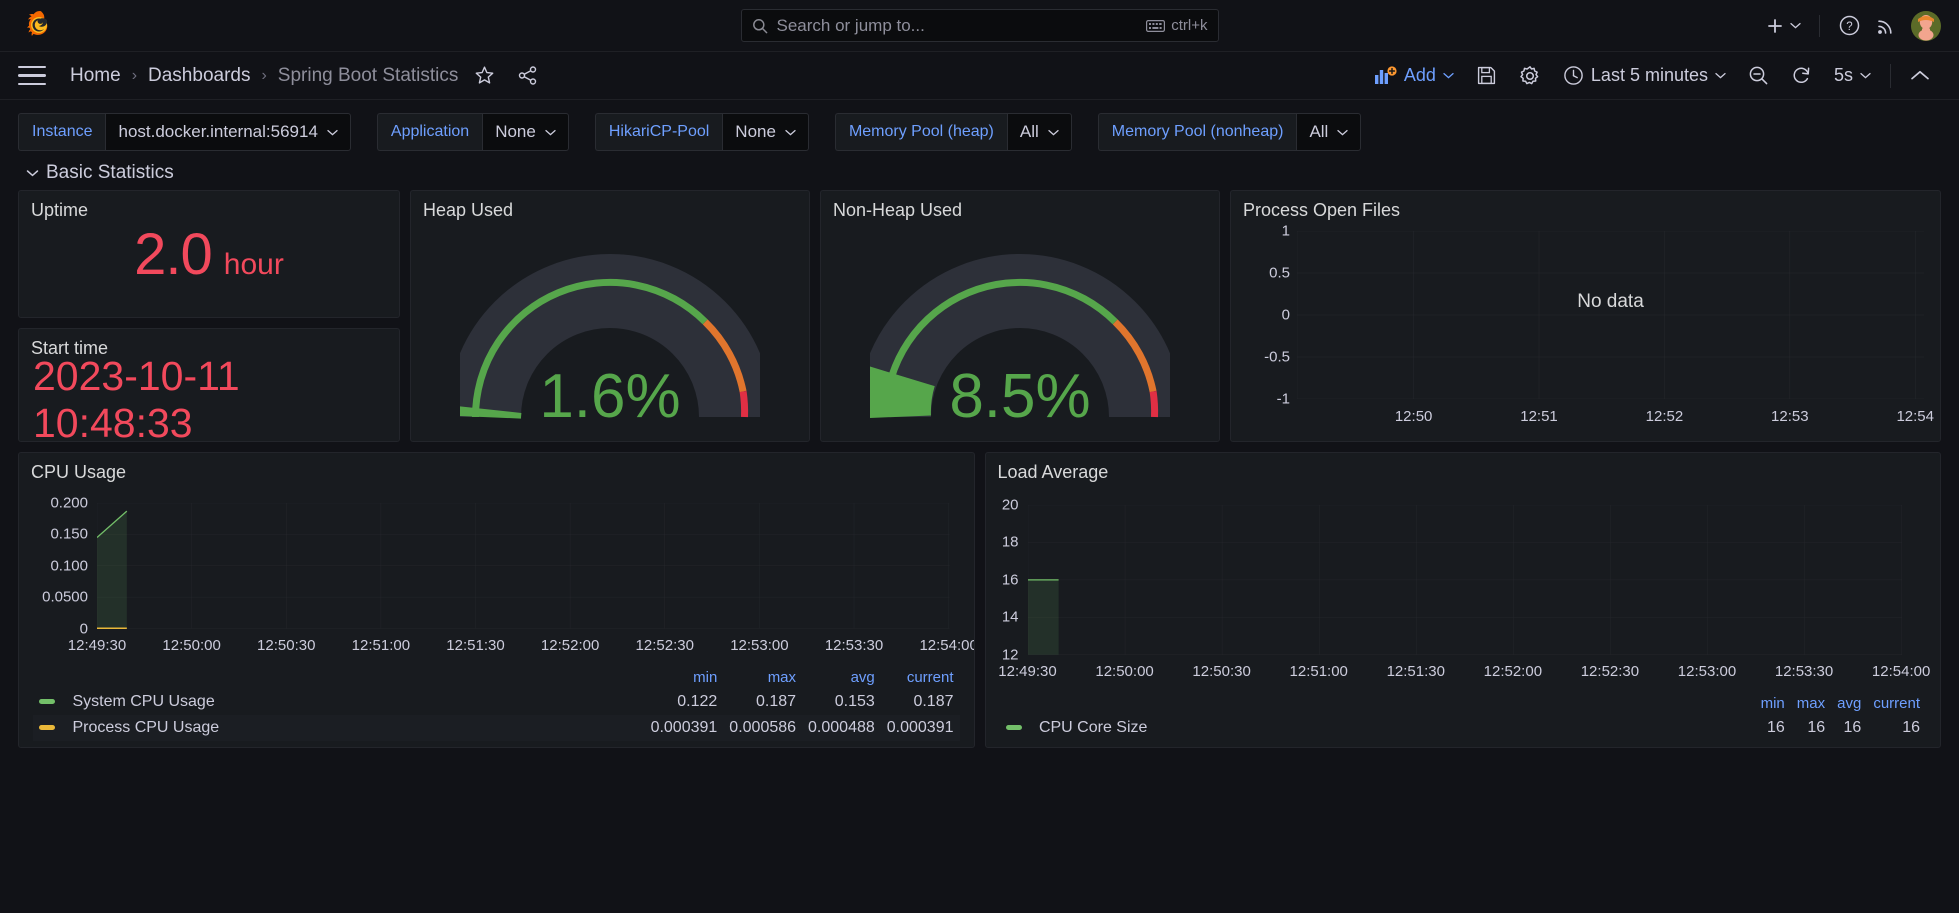 The height and width of the screenshot is (913, 1959). What do you see at coordinates (841, 727) in the screenshot?
I see `legend-value-avg: 0.000488` at bounding box center [841, 727].